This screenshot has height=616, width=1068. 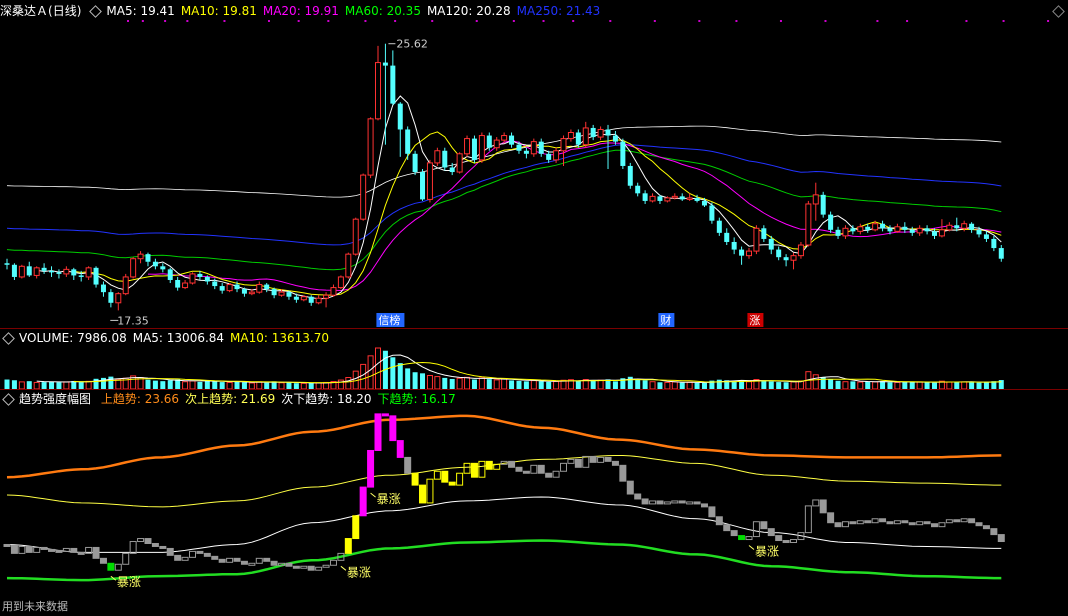 I want to click on event-marker-label: 财, so click(x=665, y=320).